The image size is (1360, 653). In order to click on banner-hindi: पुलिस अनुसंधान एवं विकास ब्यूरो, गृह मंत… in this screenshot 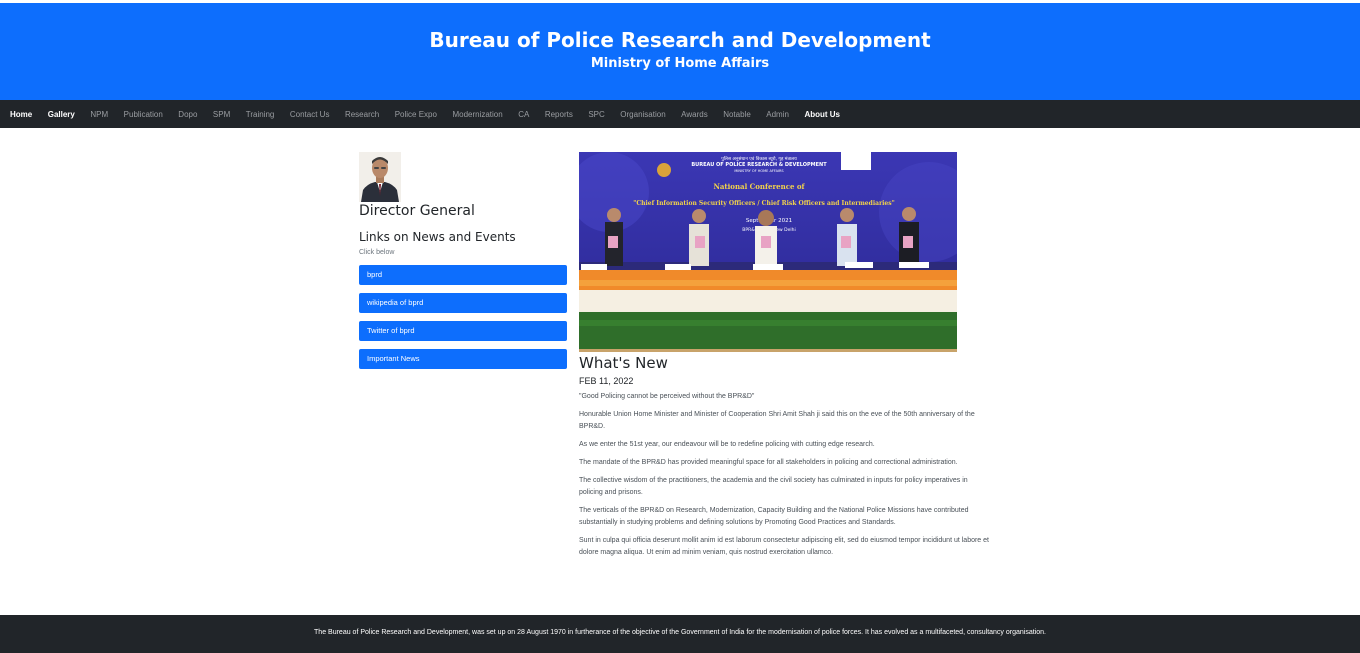, I will do `click(759, 158)`.